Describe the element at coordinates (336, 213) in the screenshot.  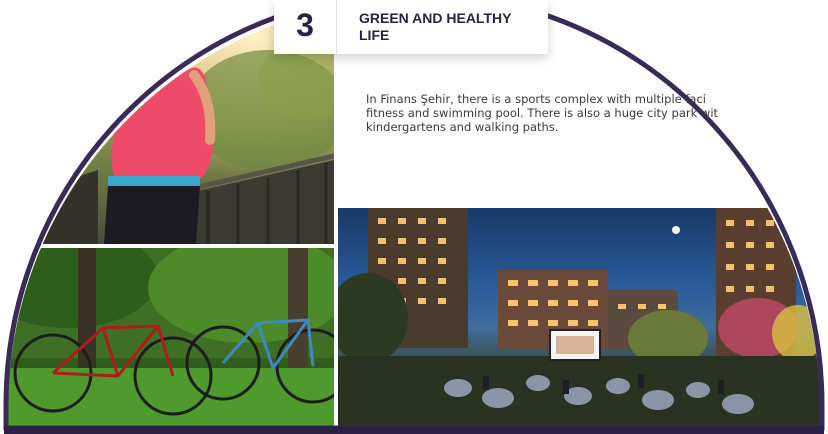
I see `divider-vertical` at that location.